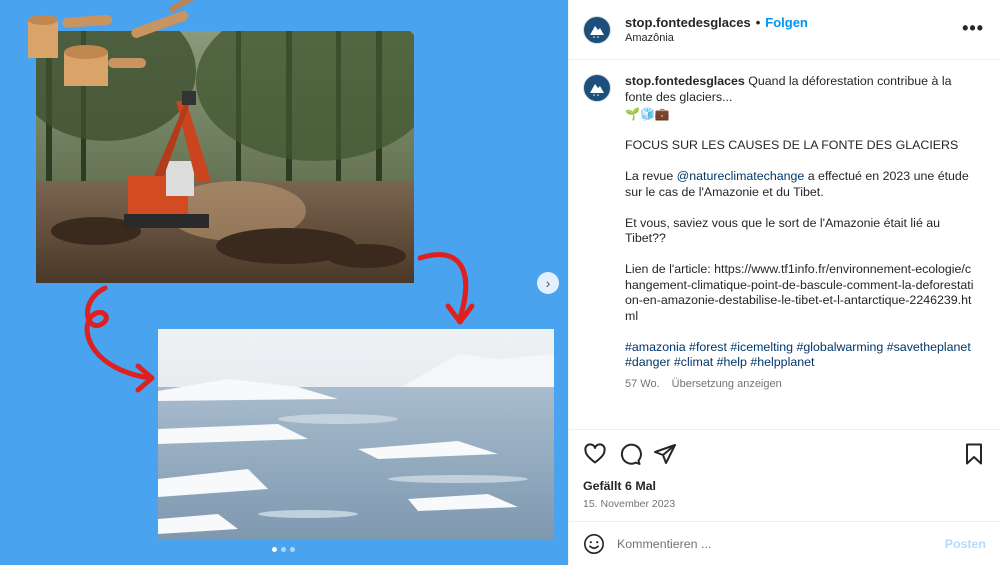  What do you see at coordinates (356, 434) in the screenshot?
I see `glacier-photo` at bounding box center [356, 434].